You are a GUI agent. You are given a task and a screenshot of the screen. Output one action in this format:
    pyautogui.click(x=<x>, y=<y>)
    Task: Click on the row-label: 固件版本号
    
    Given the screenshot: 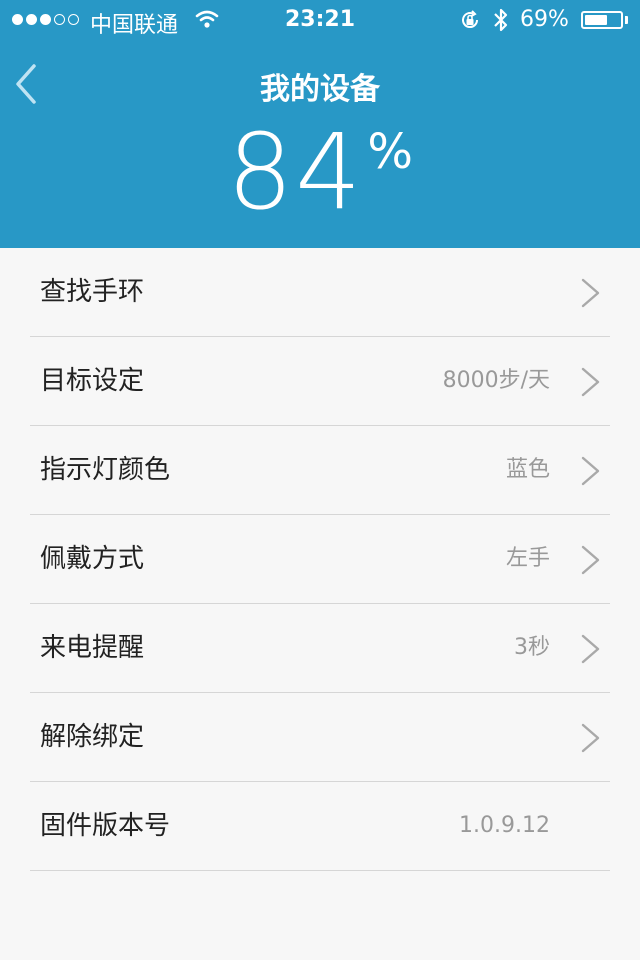 What is the action you would take?
    pyautogui.click(x=105, y=826)
    